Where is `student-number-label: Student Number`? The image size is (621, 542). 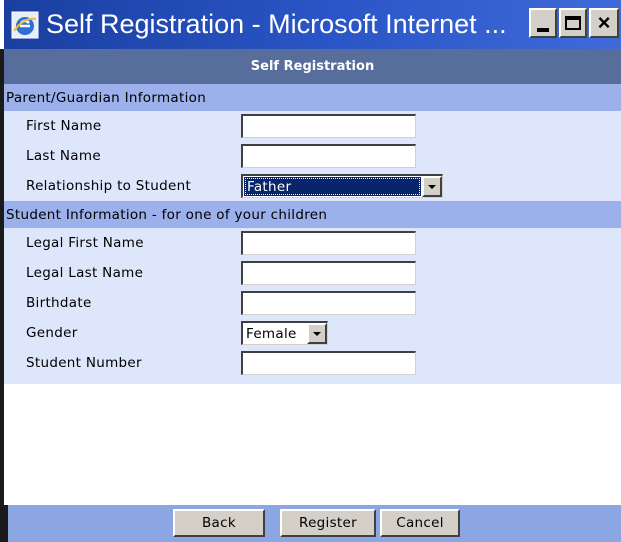
student-number-label: Student Number is located at coordinates (84, 363).